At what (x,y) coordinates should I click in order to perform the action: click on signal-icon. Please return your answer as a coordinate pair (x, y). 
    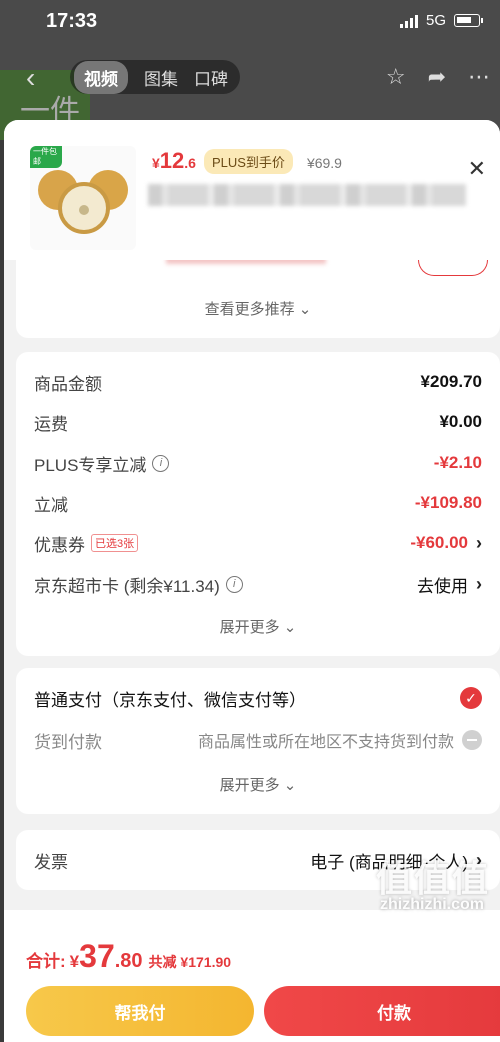
    Looking at the image, I should click on (408, 21).